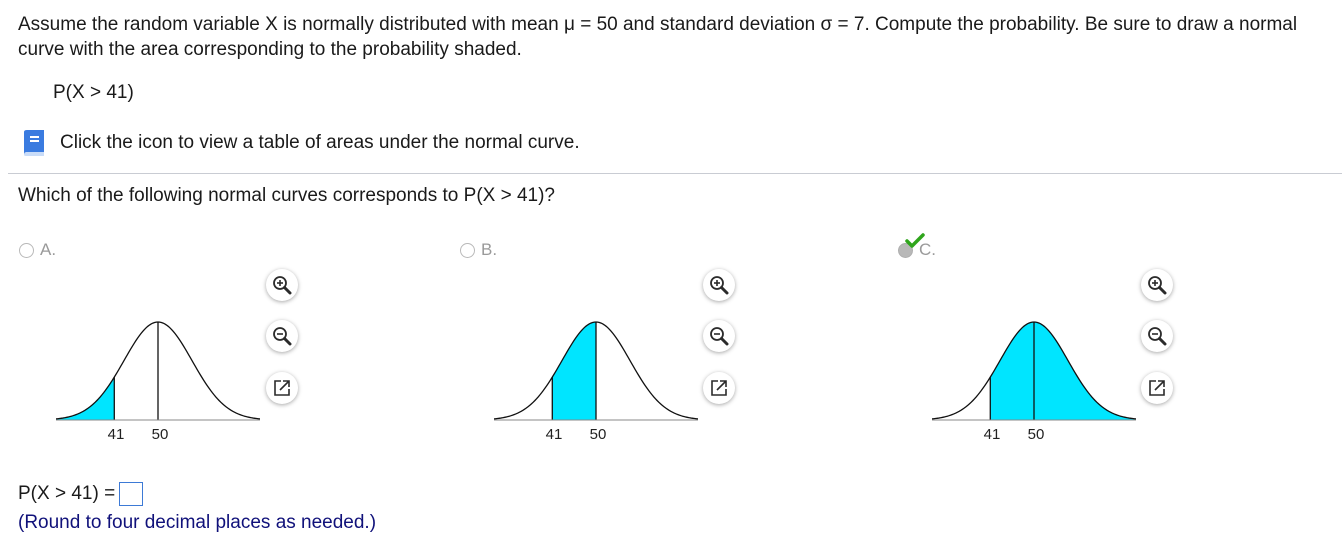 The width and height of the screenshot is (1344, 542). What do you see at coordinates (554, 434) in the screenshot?
I see `tick-label-41-b: 41` at bounding box center [554, 434].